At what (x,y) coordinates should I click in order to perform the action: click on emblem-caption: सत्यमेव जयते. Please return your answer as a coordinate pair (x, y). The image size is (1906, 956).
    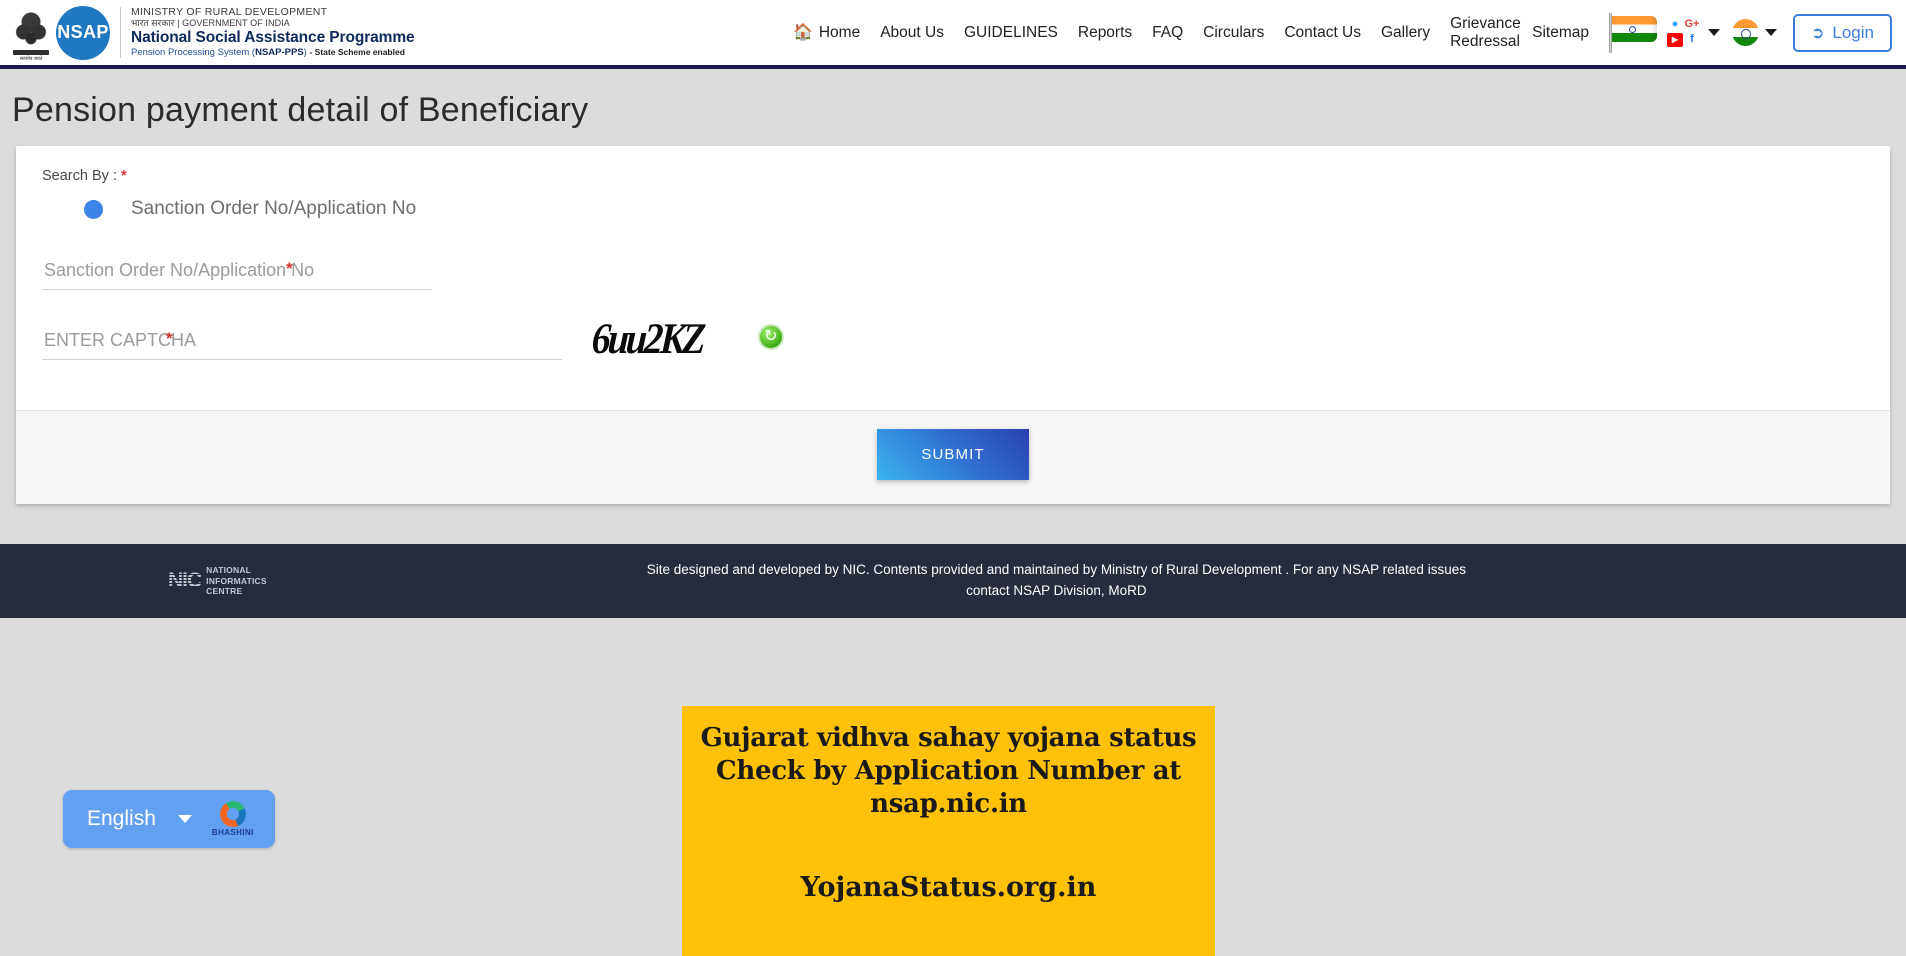
    Looking at the image, I should click on (31, 58).